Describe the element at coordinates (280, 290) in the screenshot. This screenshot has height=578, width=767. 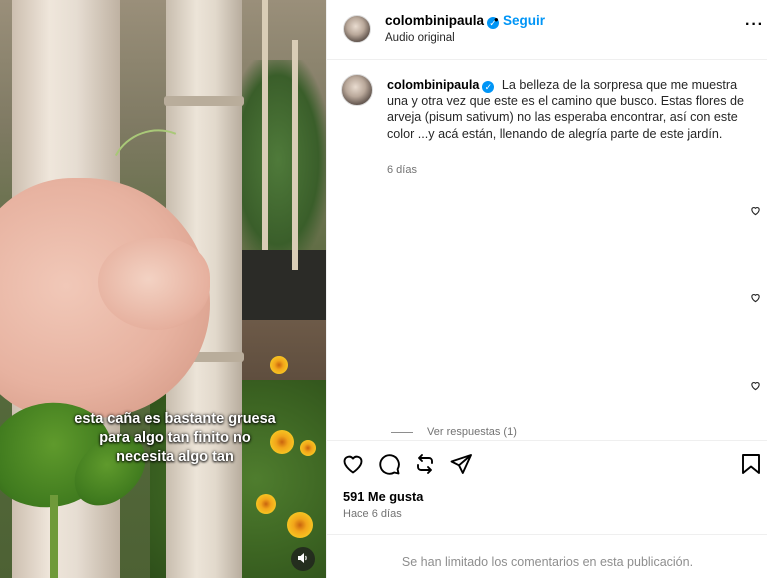
I see `garden-bed` at that location.